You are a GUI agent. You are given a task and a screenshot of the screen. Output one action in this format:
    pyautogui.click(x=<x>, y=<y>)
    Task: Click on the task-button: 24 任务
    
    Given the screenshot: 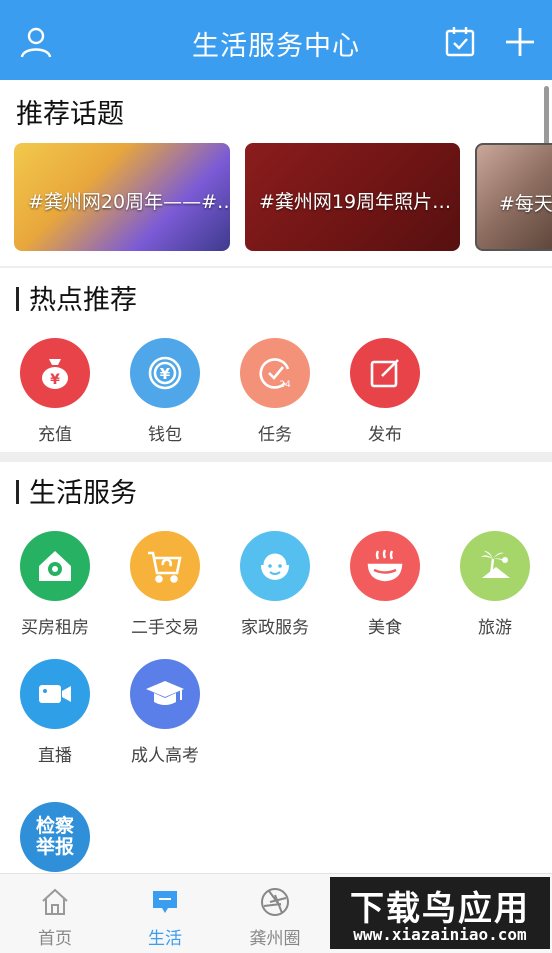 What is the action you would take?
    pyautogui.click(x=275, y=391)
    